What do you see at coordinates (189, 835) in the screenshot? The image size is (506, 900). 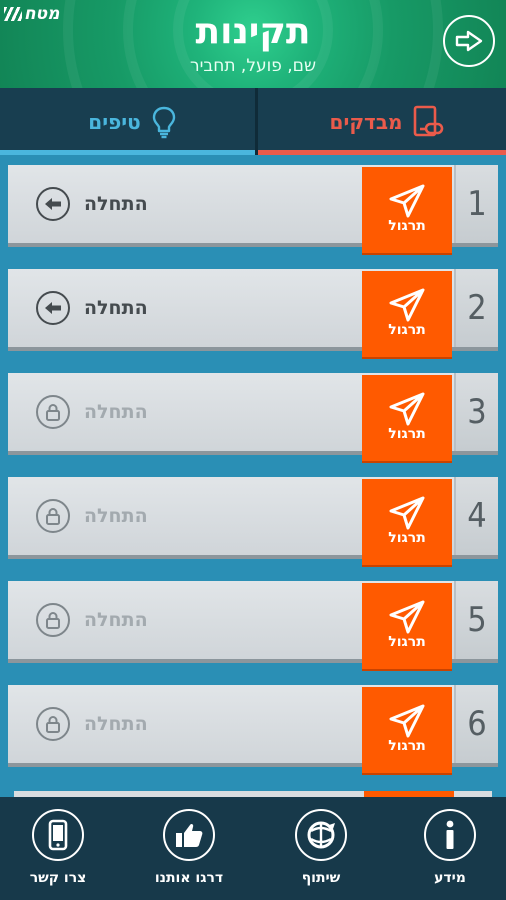 I see `thumbs-up-icon` at bounding box center [189, 835].